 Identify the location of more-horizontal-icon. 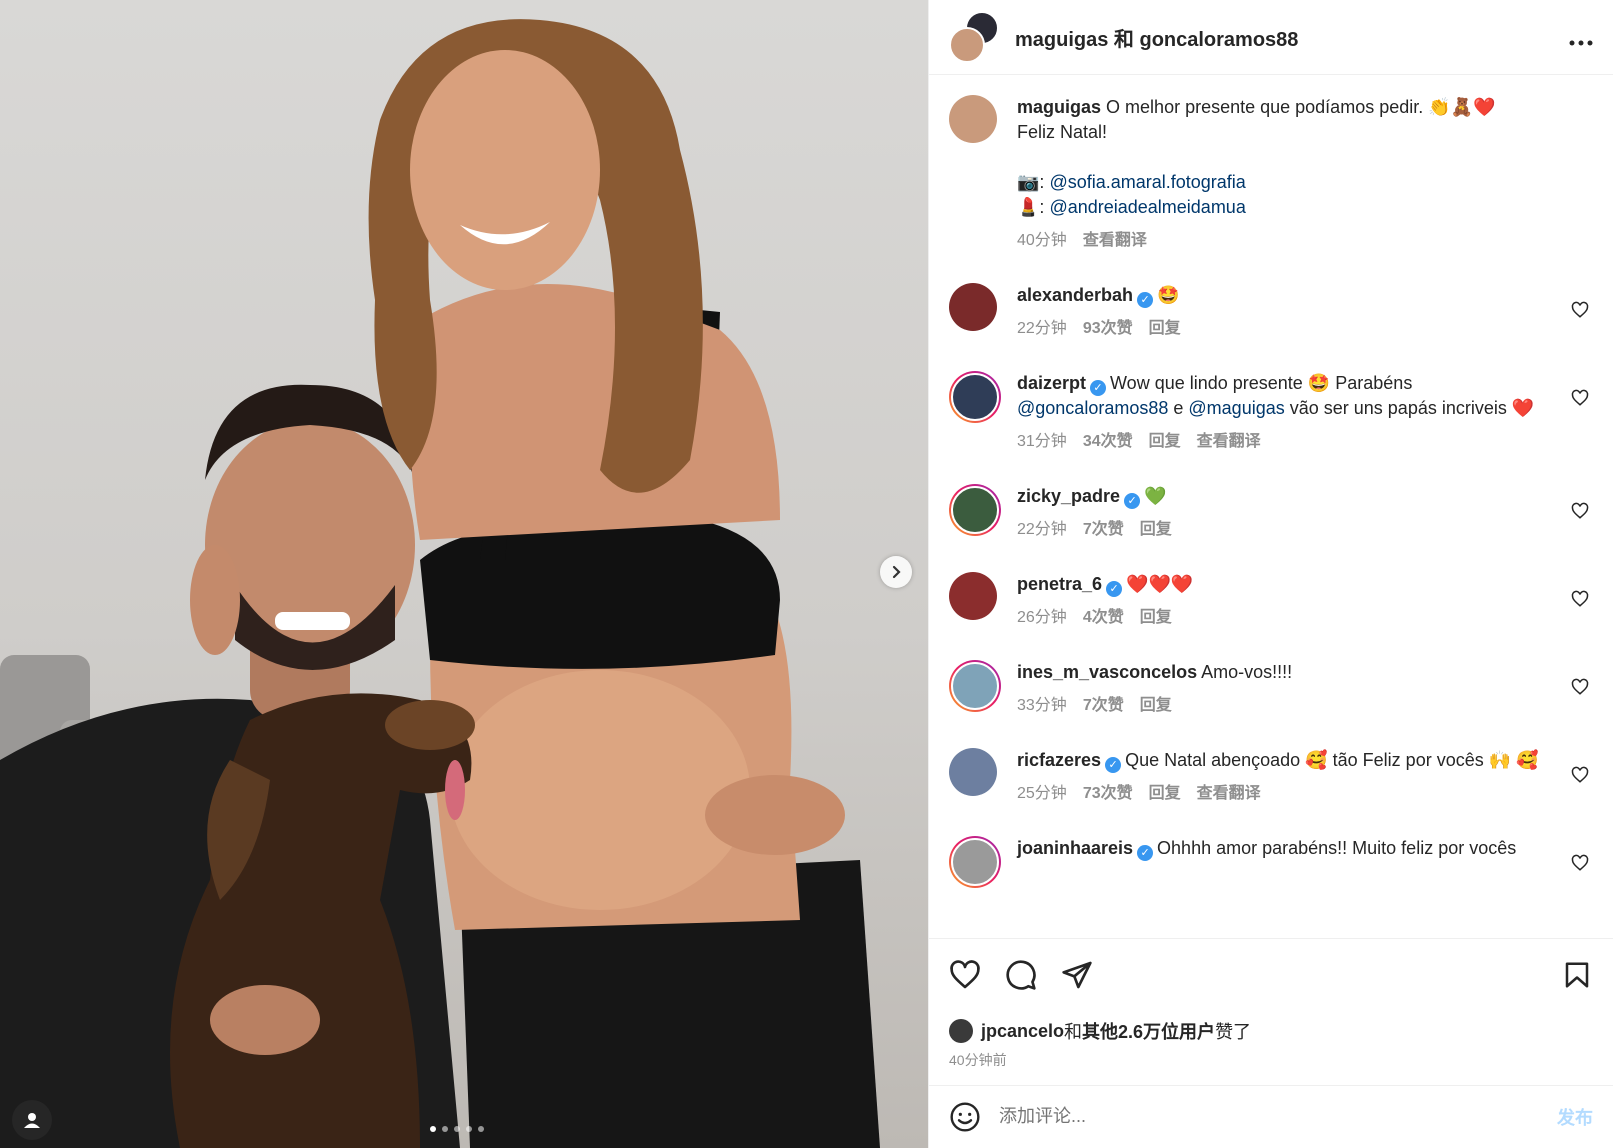
(1581, 42).